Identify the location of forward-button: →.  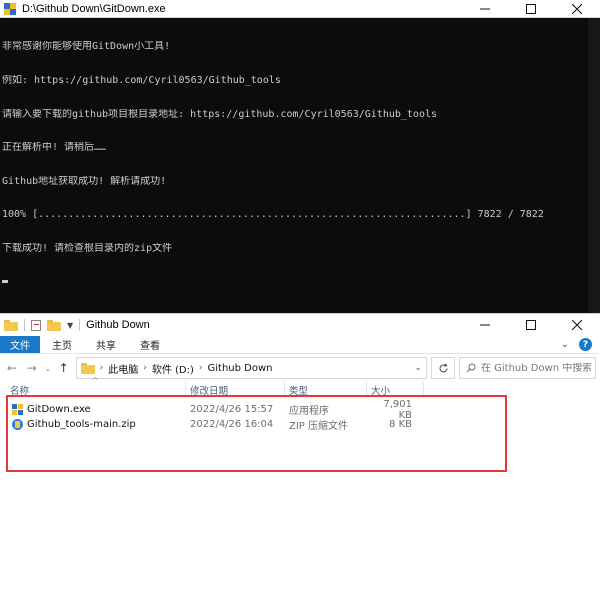
(32, 368).